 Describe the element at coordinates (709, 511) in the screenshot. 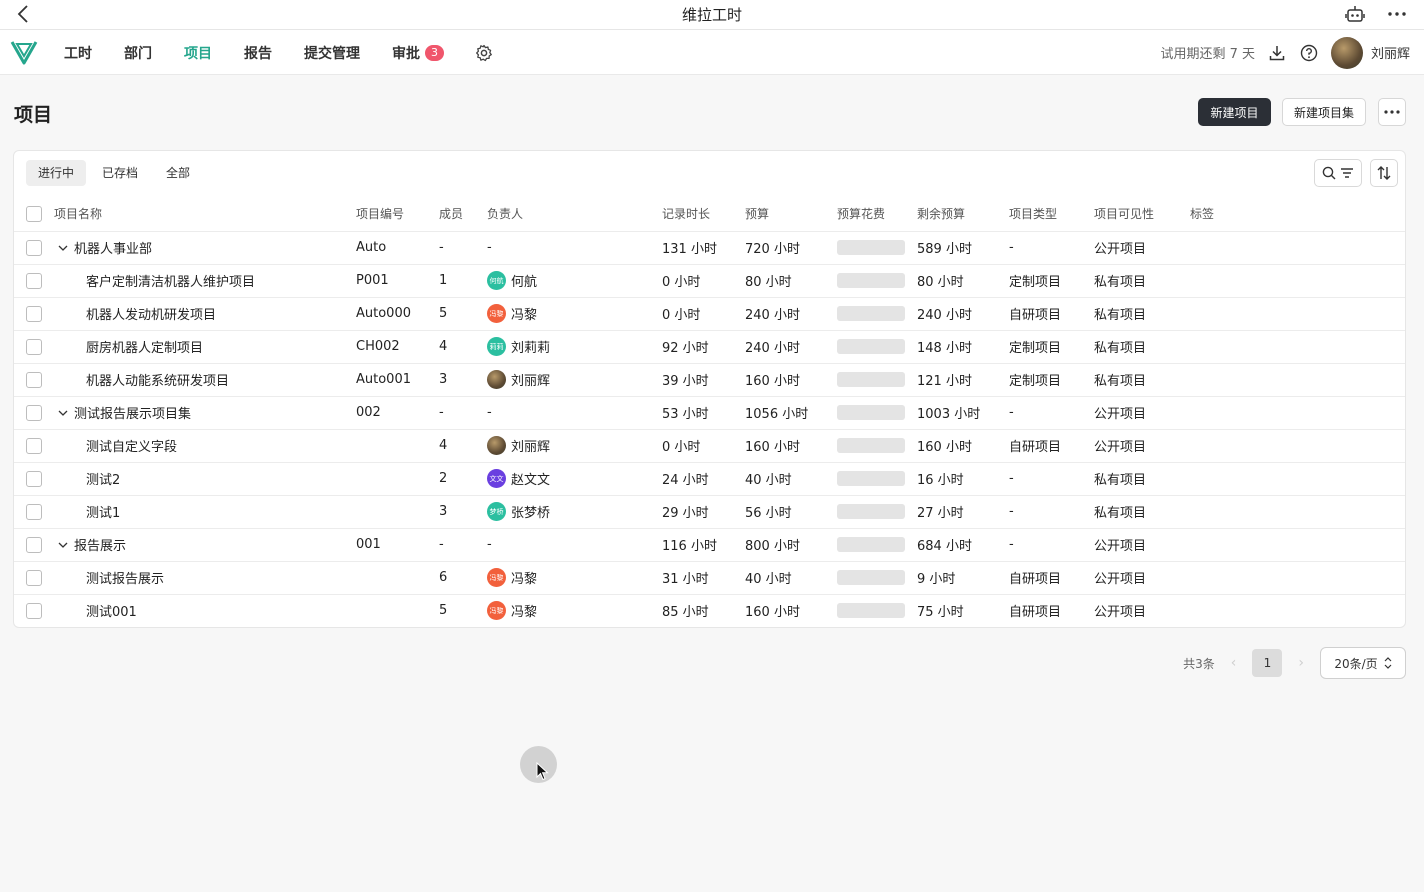

I see `table-row: 测试1 3 梦桥 张梦桥 29 小时 56 小时 27 小时 - 私有项目` at that location.